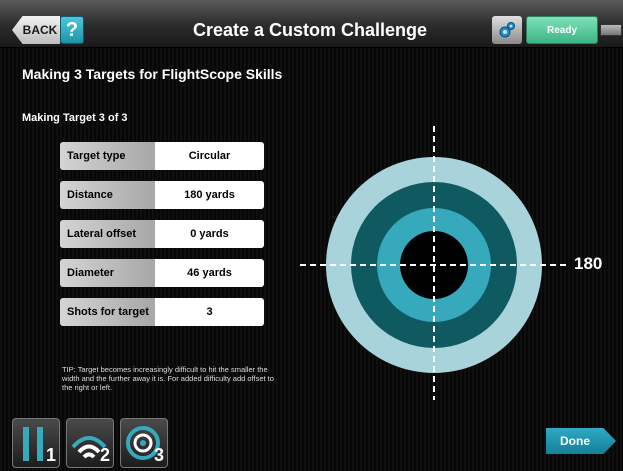 The image size is (623, 471). Describe the element at coordinates (36, 443) in the screenshot. I see `mode-button-1: 1` at that location.